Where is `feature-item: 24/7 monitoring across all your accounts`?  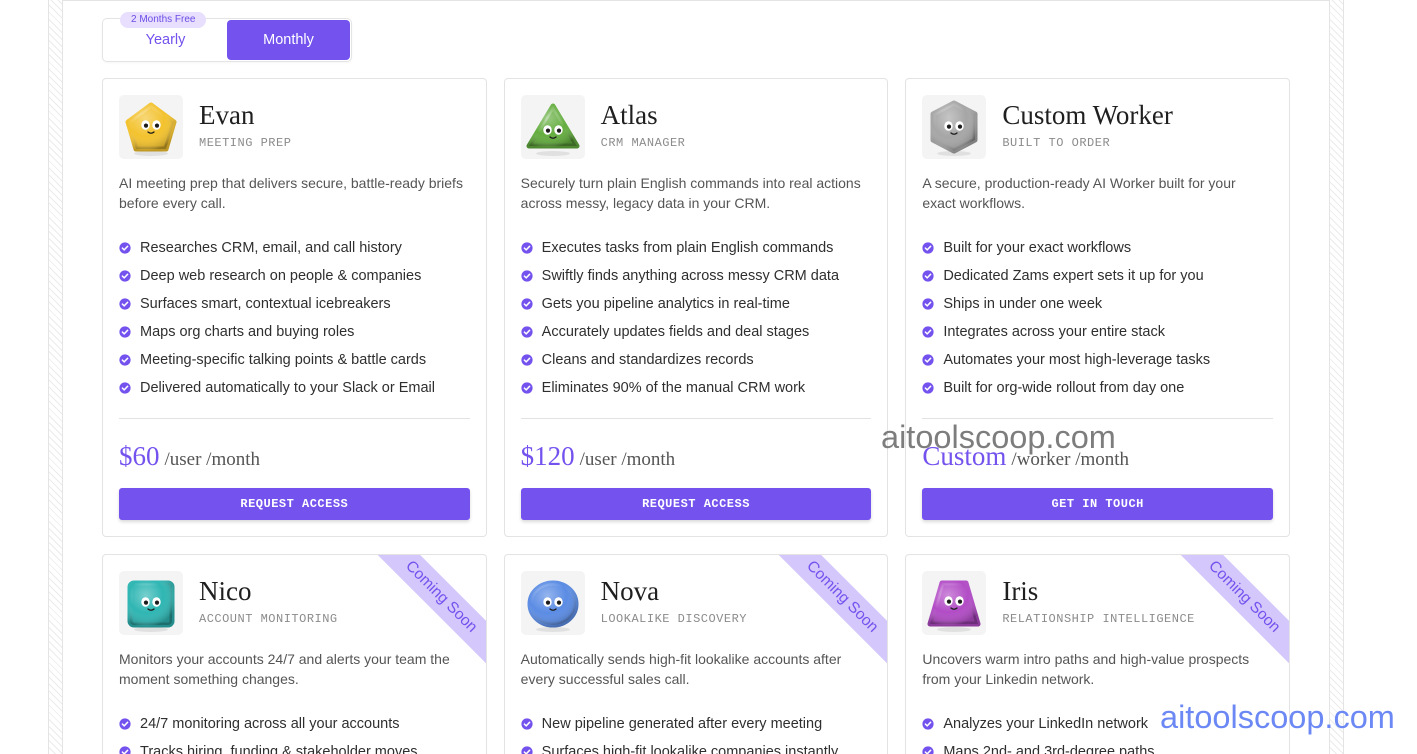 feature-item: 24/7 monitoring across all your accounts is located at coordinates (294, 724).